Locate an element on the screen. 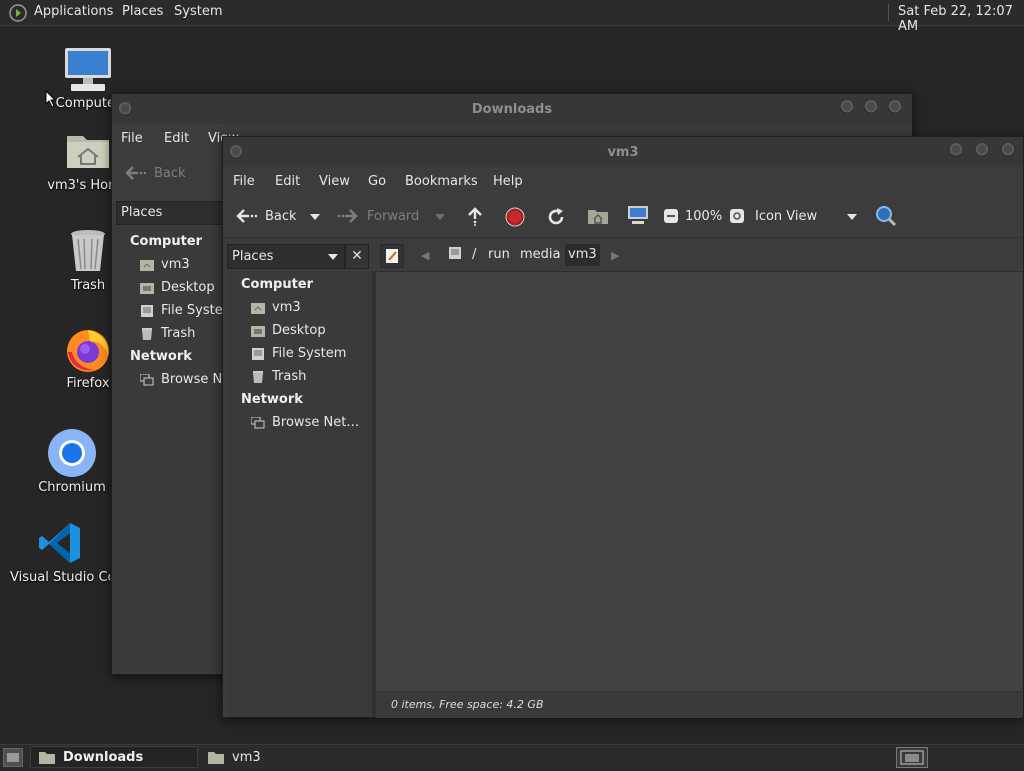  menu-logo-icon is located at coordinates (18, 13).